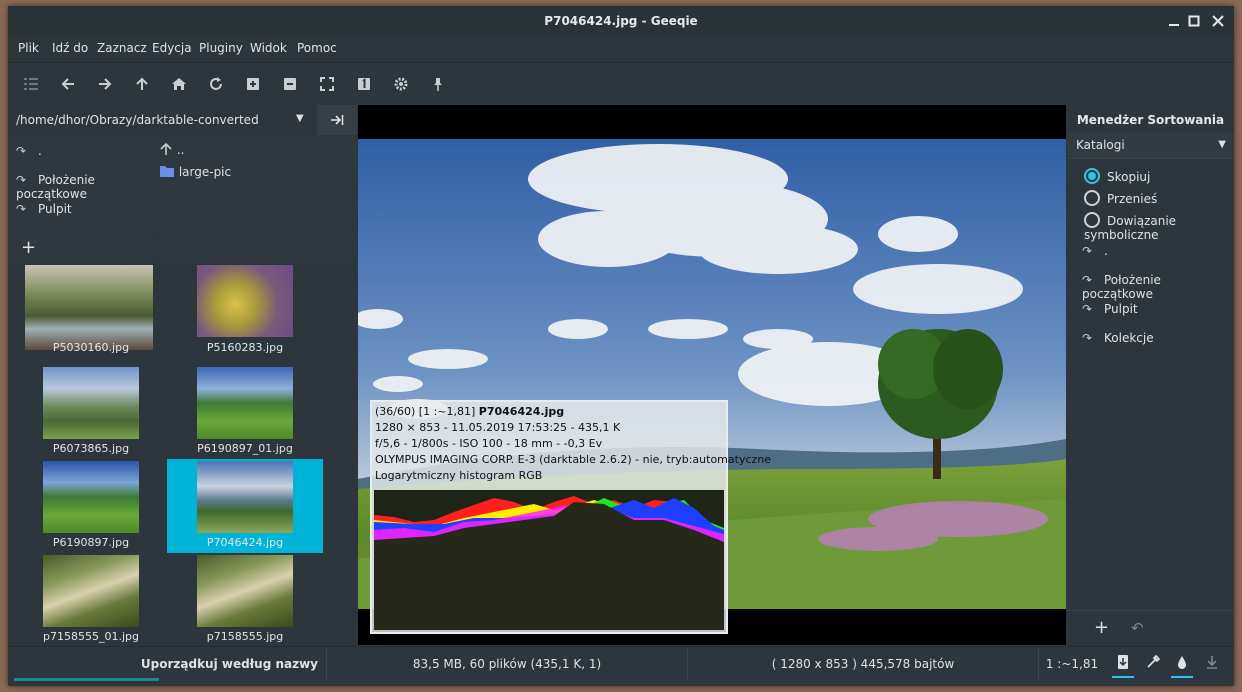 This screenshot has height=692, width=1242. I want to click on undo-icon: ↶, so click(1137, 628).